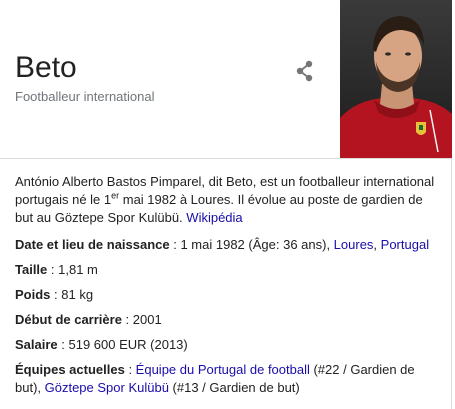 The height and width of the screenshot is (409, 455). What do you see at coordinates (377, 244) in the screenshot?
I see `fact-comma: ,` at bounding box center [377, 244].